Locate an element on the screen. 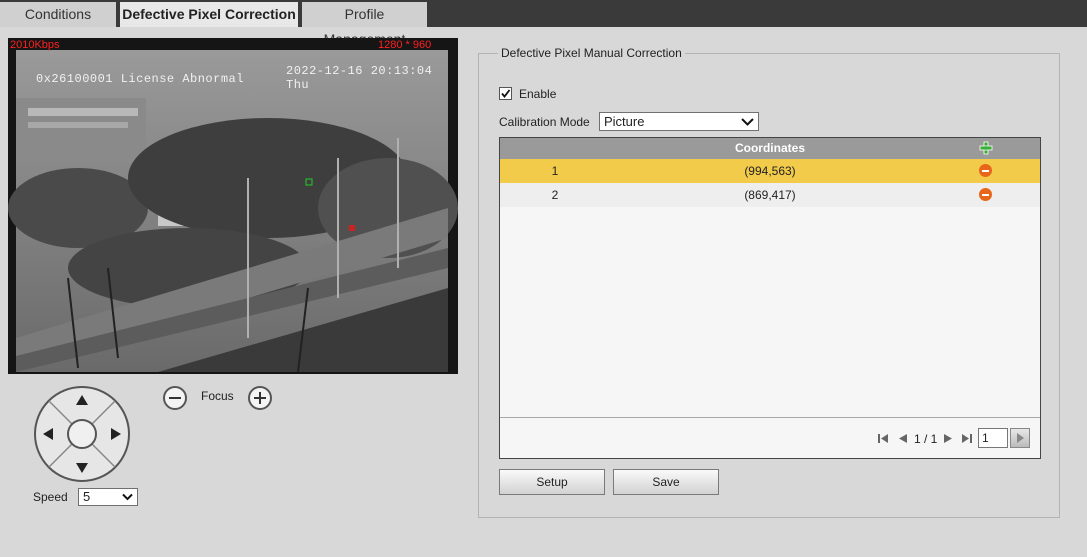  page-info: 1 / 1 is located at coordinates (926, 439).